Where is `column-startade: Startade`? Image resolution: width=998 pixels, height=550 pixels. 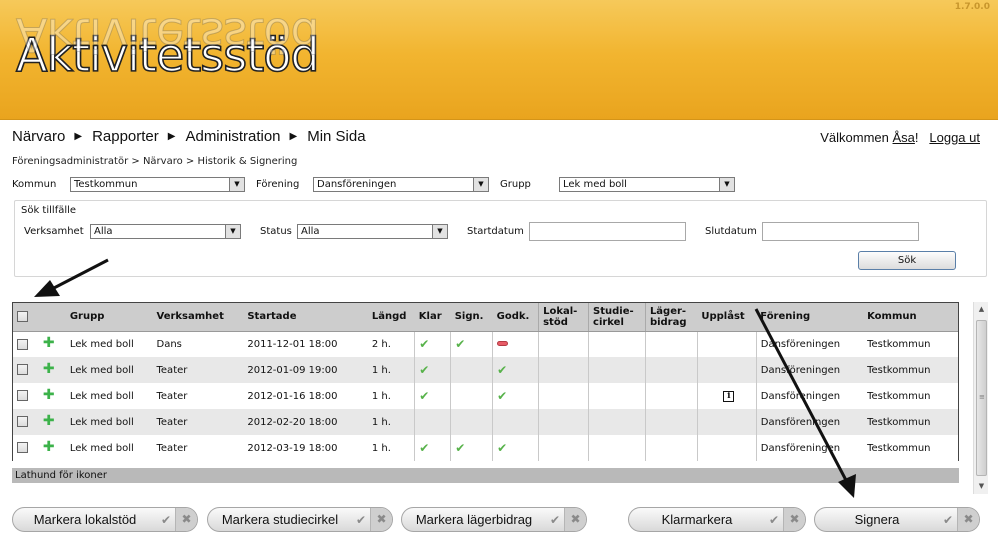 column-startade: Startade is located at coordinates (305, 317).